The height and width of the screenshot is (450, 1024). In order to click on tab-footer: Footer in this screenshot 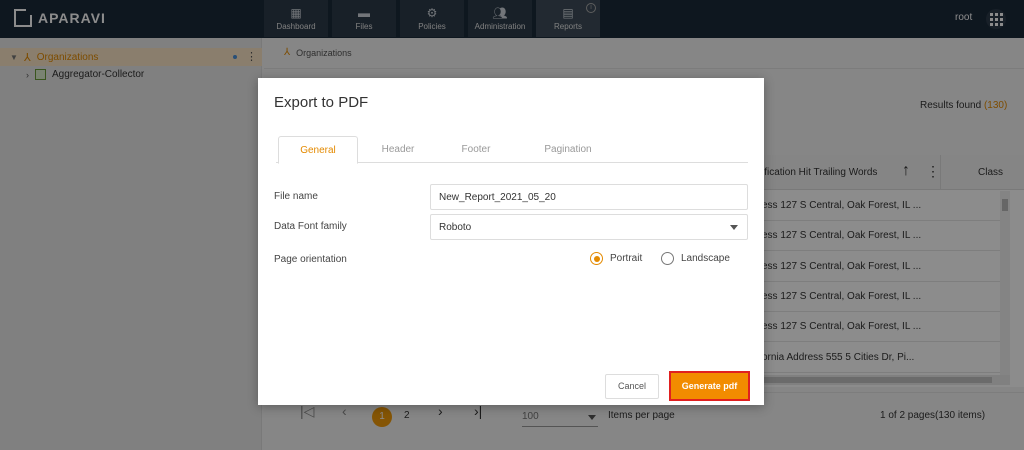, I will do `click(476, 149)`.